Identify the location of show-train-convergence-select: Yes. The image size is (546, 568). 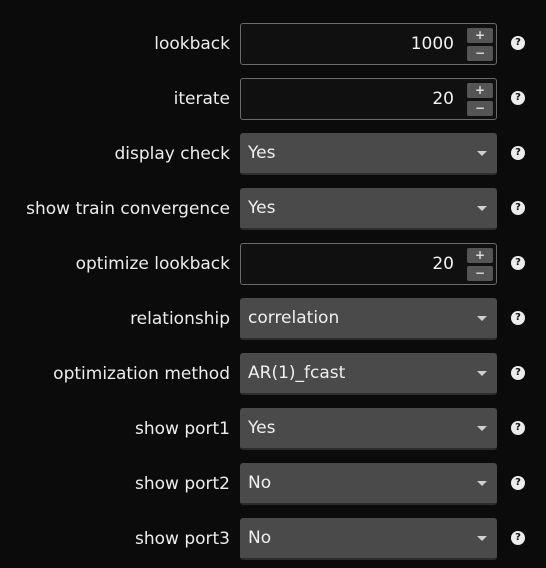
(368, 209).